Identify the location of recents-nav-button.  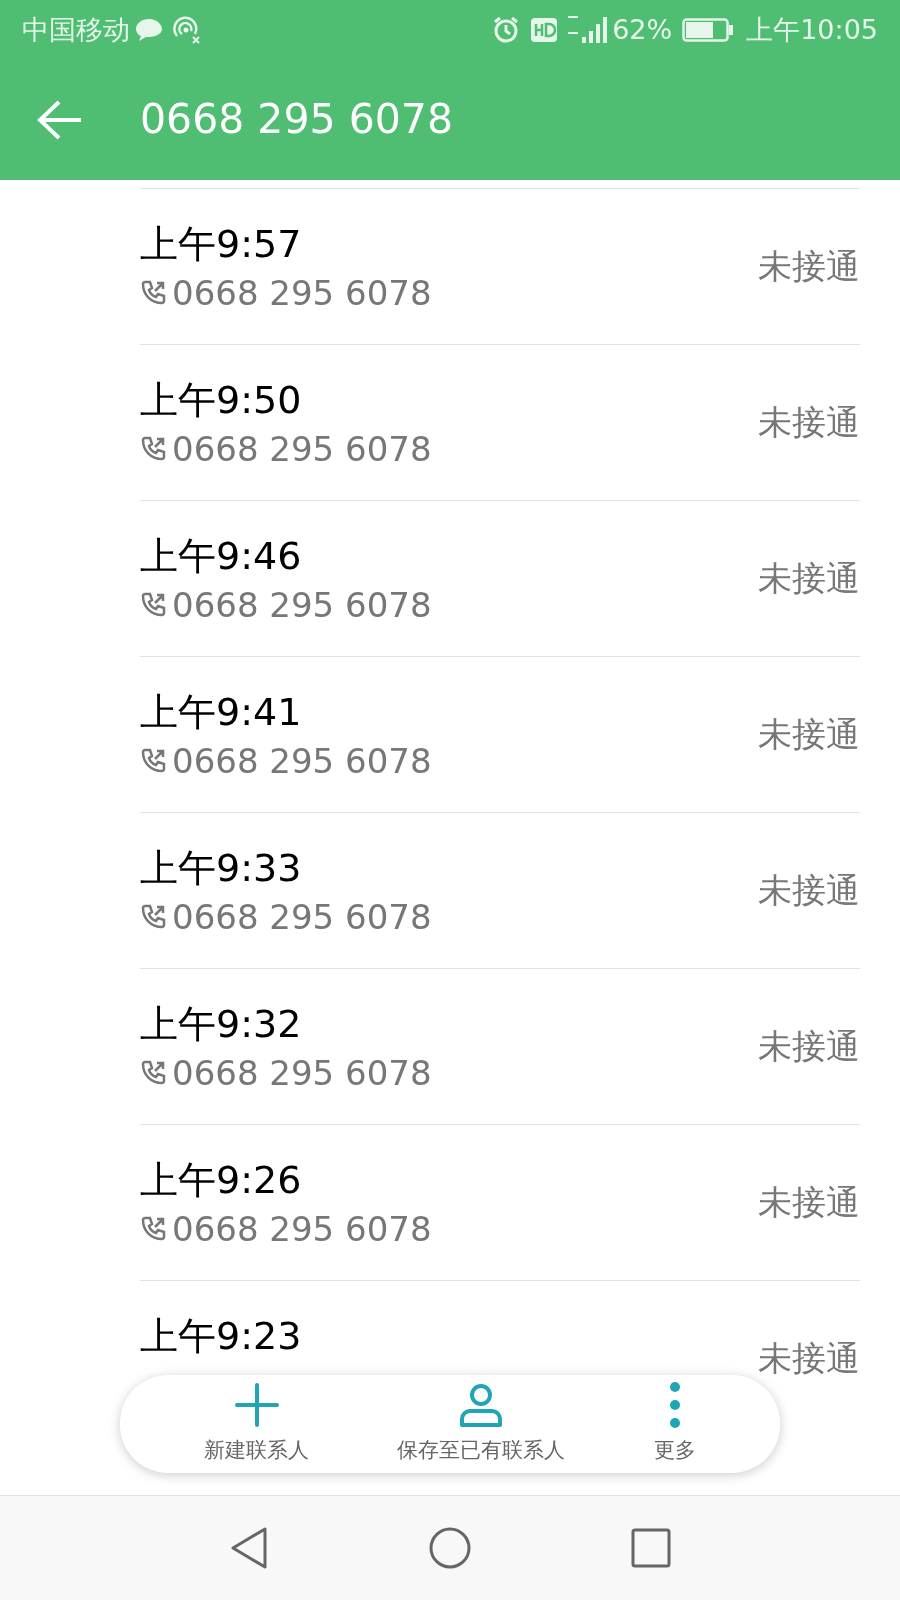
(650, 1548).